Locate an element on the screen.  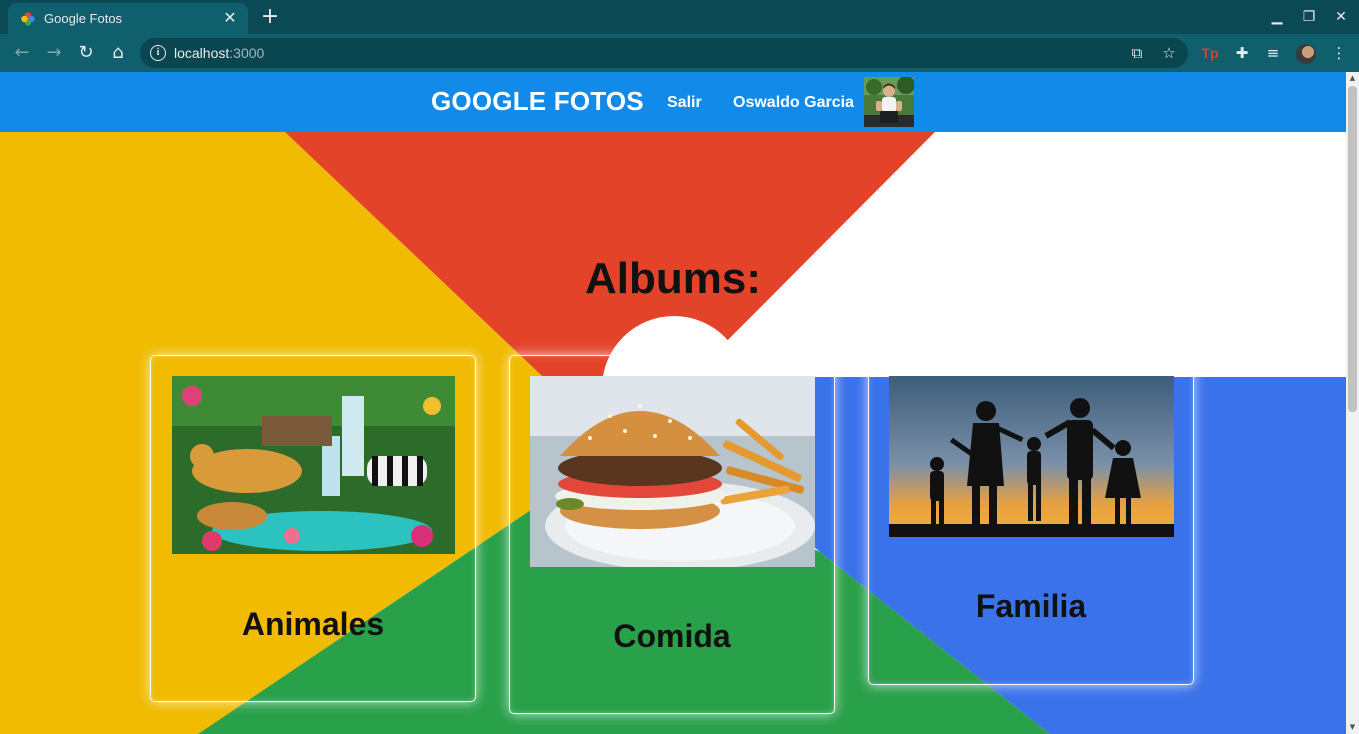
google-photos-favicon is located at coordinates (28, 19).